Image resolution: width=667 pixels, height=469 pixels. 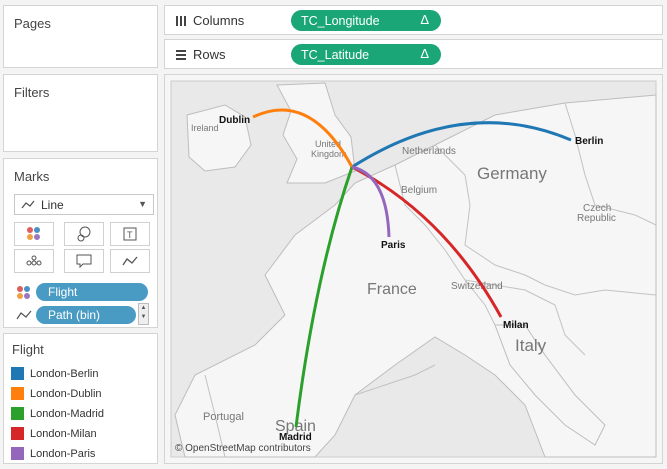 What do you see at coordinates (516, 325) in the screenshot?
I see `city-label-milan: Milan` at bounding box center [516, 325].